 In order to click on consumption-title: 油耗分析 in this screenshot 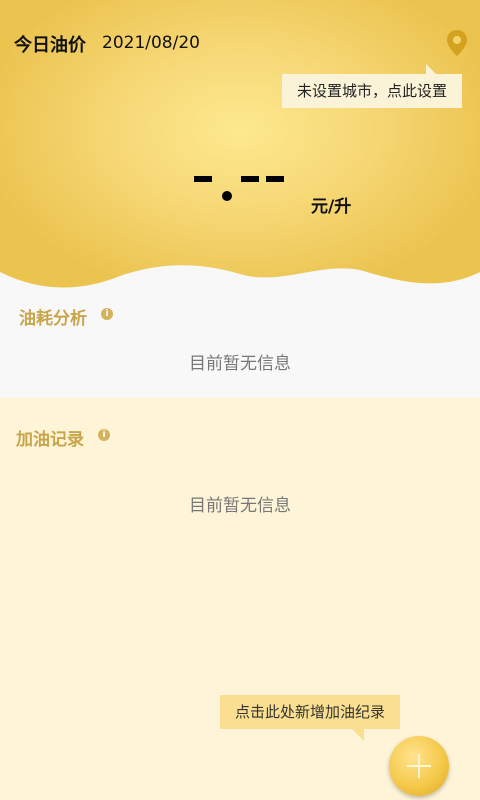, I will do `click(53, 319)`.